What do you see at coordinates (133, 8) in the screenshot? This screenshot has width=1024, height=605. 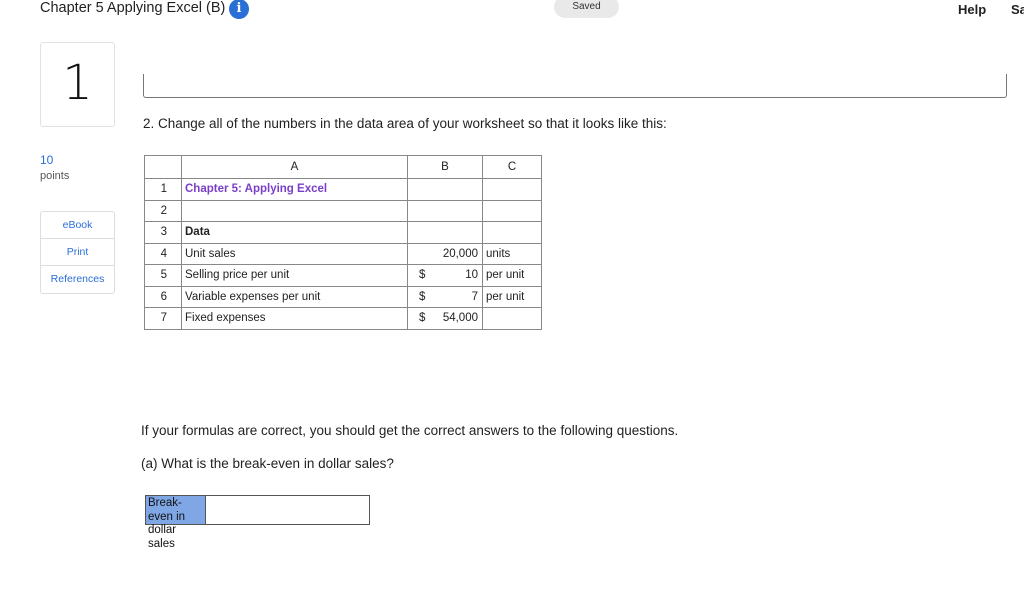 I see `assignment-title: Chapter 5 Applying Excel (B)` at bounding box center [133, 8].